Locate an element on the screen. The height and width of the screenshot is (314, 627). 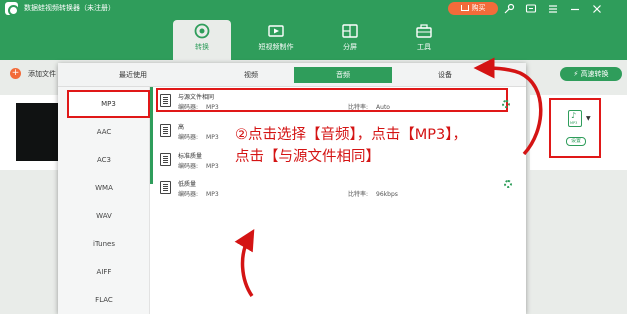
video-thumbnail is located at coordinates (37, 132).